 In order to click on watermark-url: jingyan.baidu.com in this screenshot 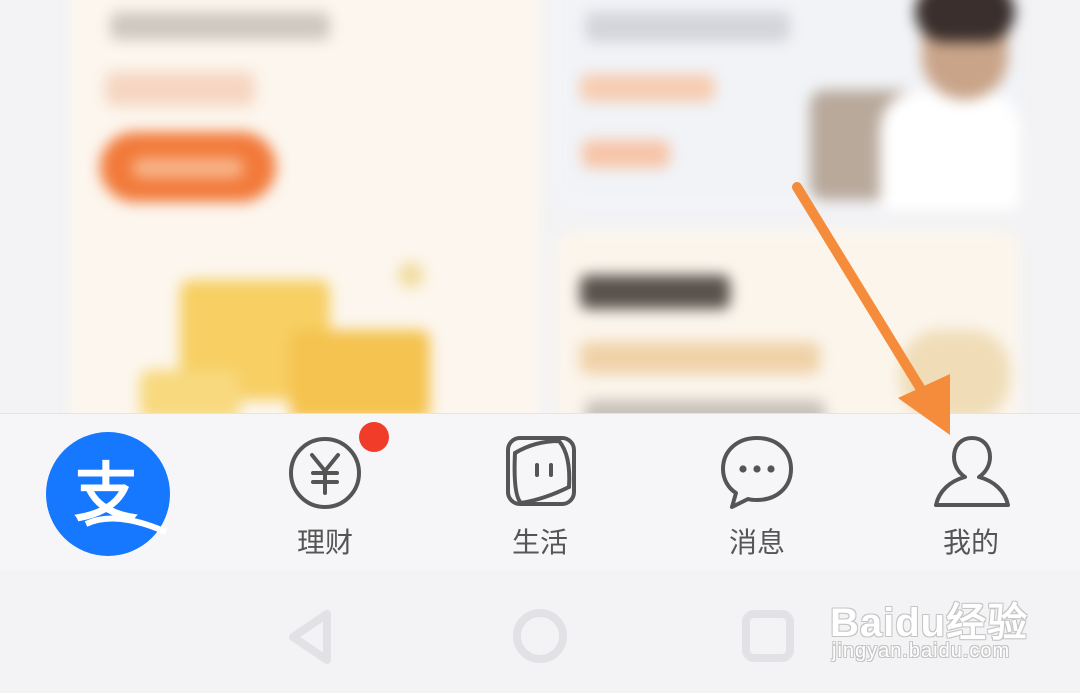, I will do `click(921, 651)`.